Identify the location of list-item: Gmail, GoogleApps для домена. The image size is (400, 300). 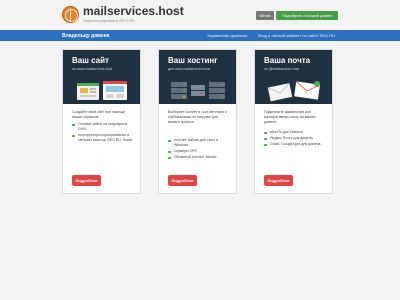
(295, 144).